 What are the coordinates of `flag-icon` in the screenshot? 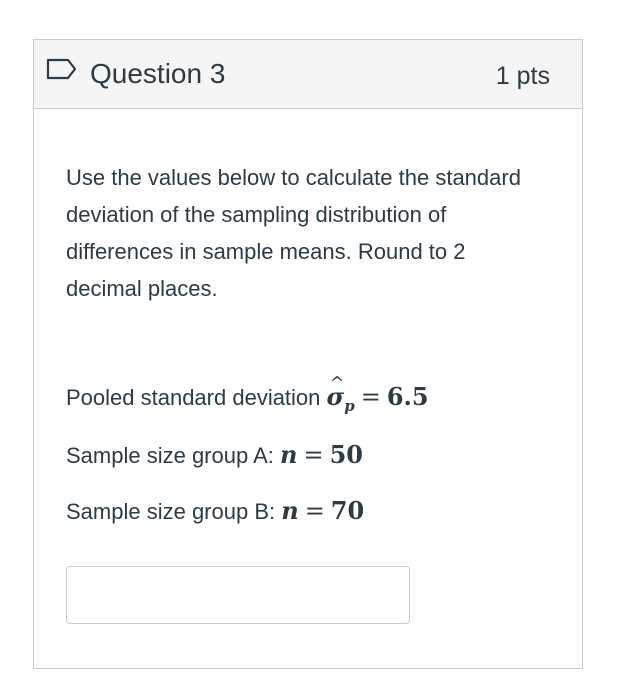 It's located at (62, 69).